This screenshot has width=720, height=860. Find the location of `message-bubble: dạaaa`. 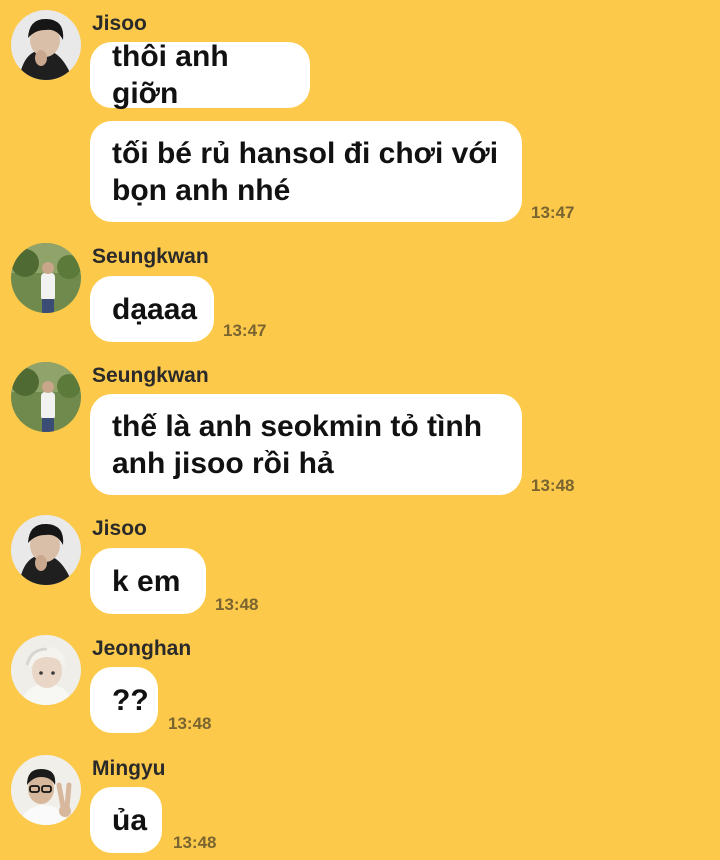

message-bubble: dạaaa is located at coordinates (152, 309).